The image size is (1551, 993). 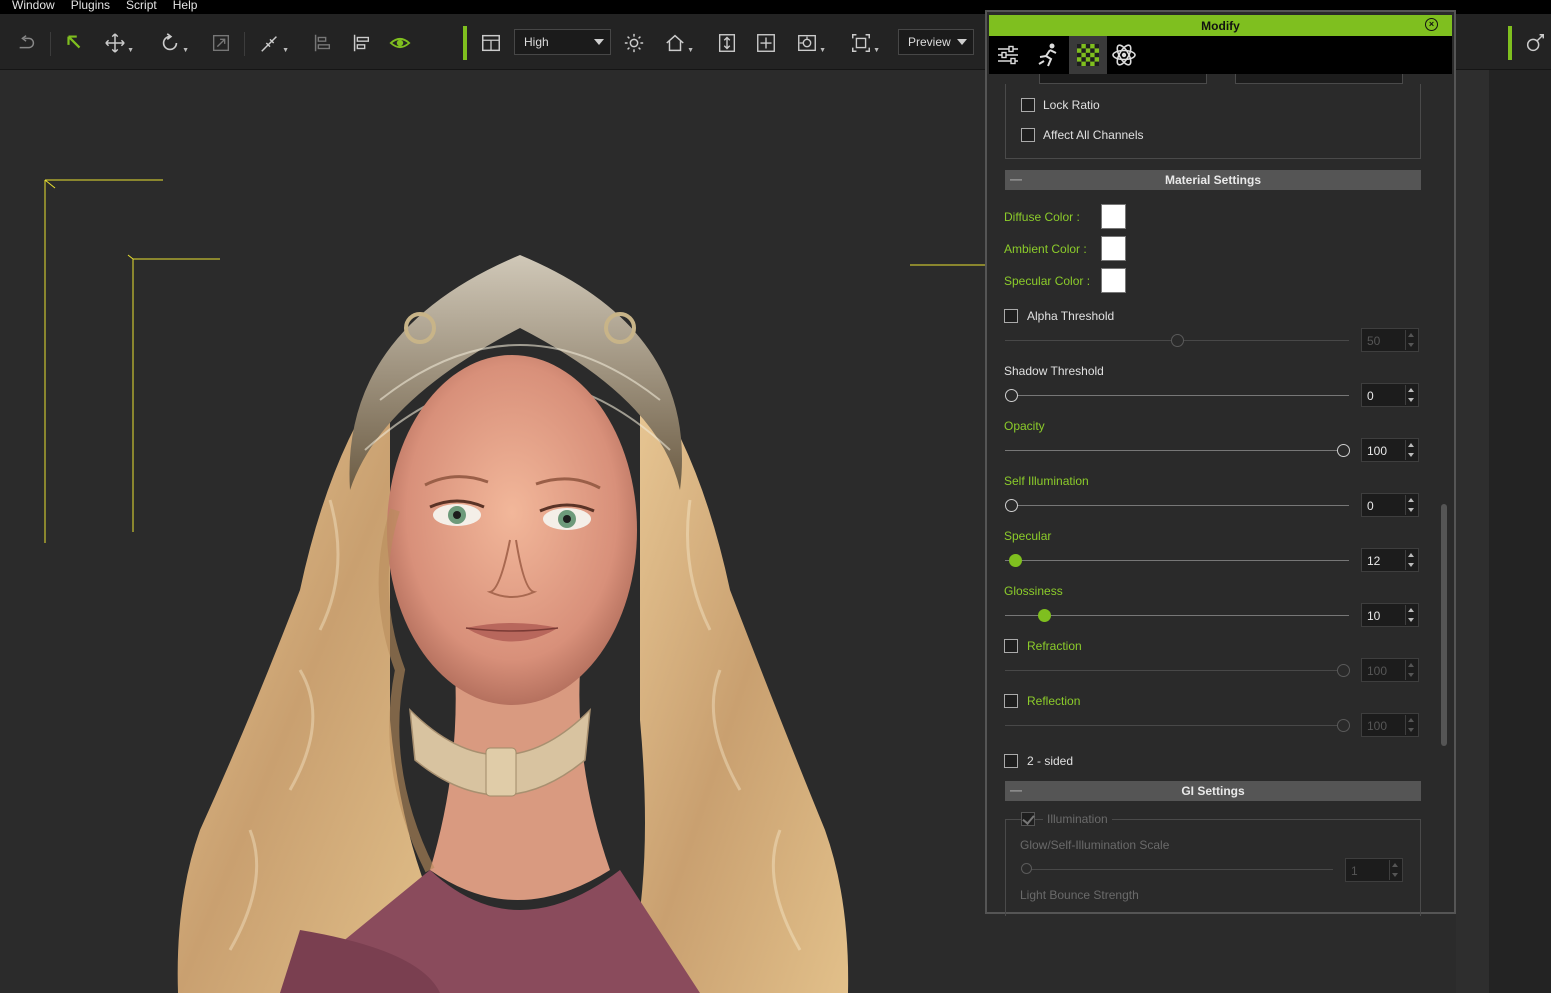 I want to click on home-icon: ▼, so click(x=678, y=43).